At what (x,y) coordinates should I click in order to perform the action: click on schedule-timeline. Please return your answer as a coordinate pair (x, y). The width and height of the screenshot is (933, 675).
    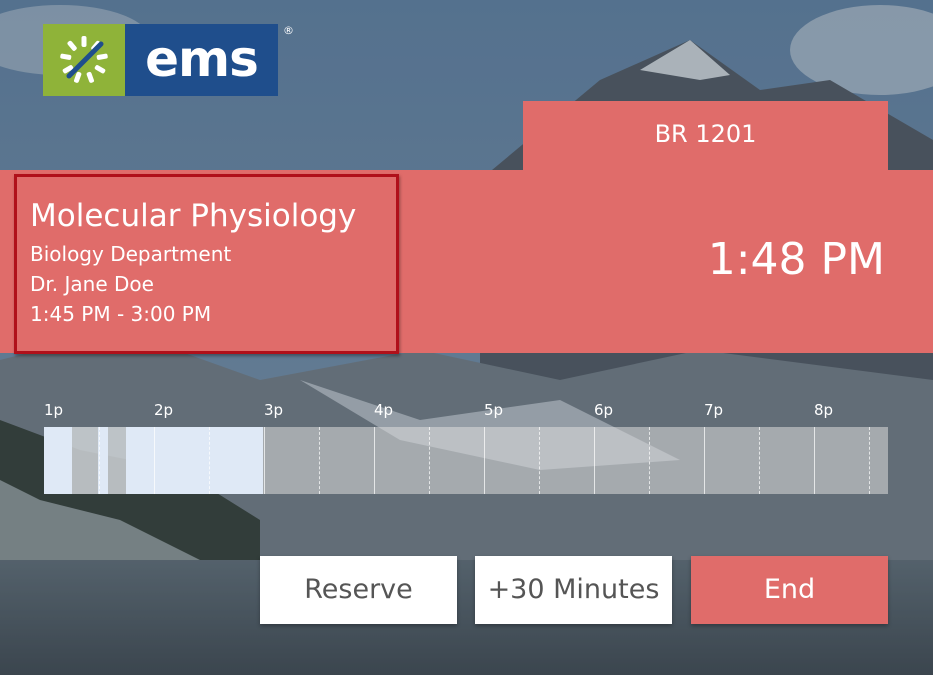
    Looking at the image, I should click on (466, 460).